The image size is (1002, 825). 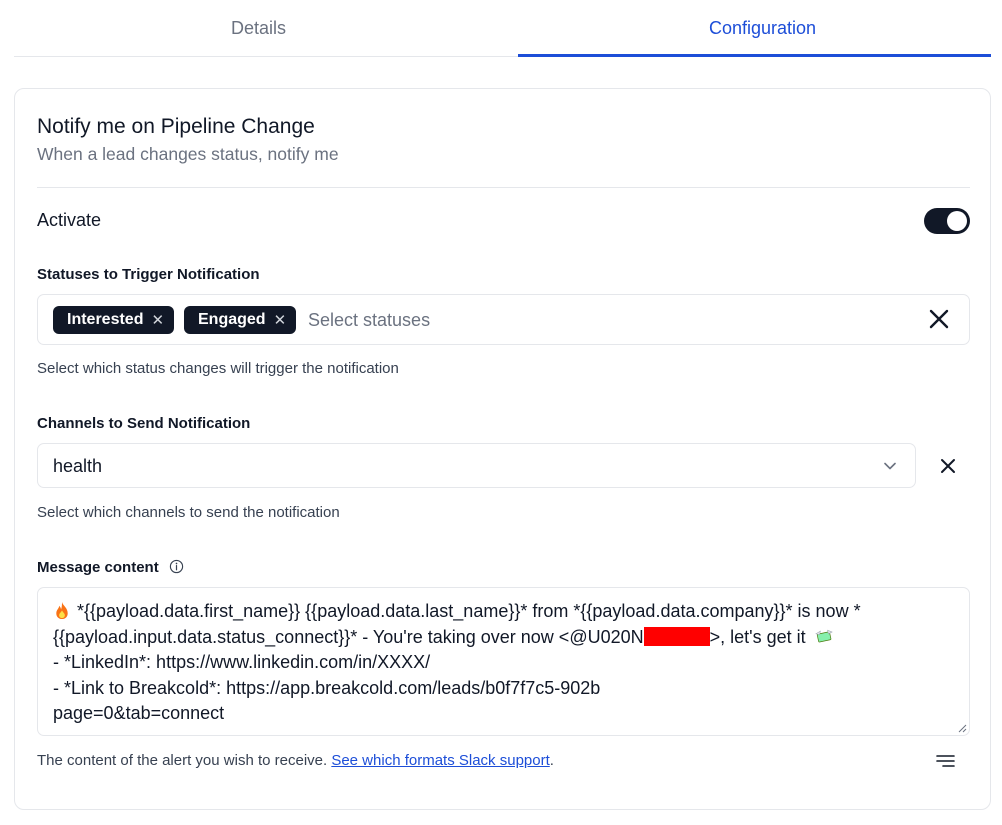 What do you see at coordinates (957, 221) in the screenshot?
I see `toggle-knob` at bounding box center [957, 221].